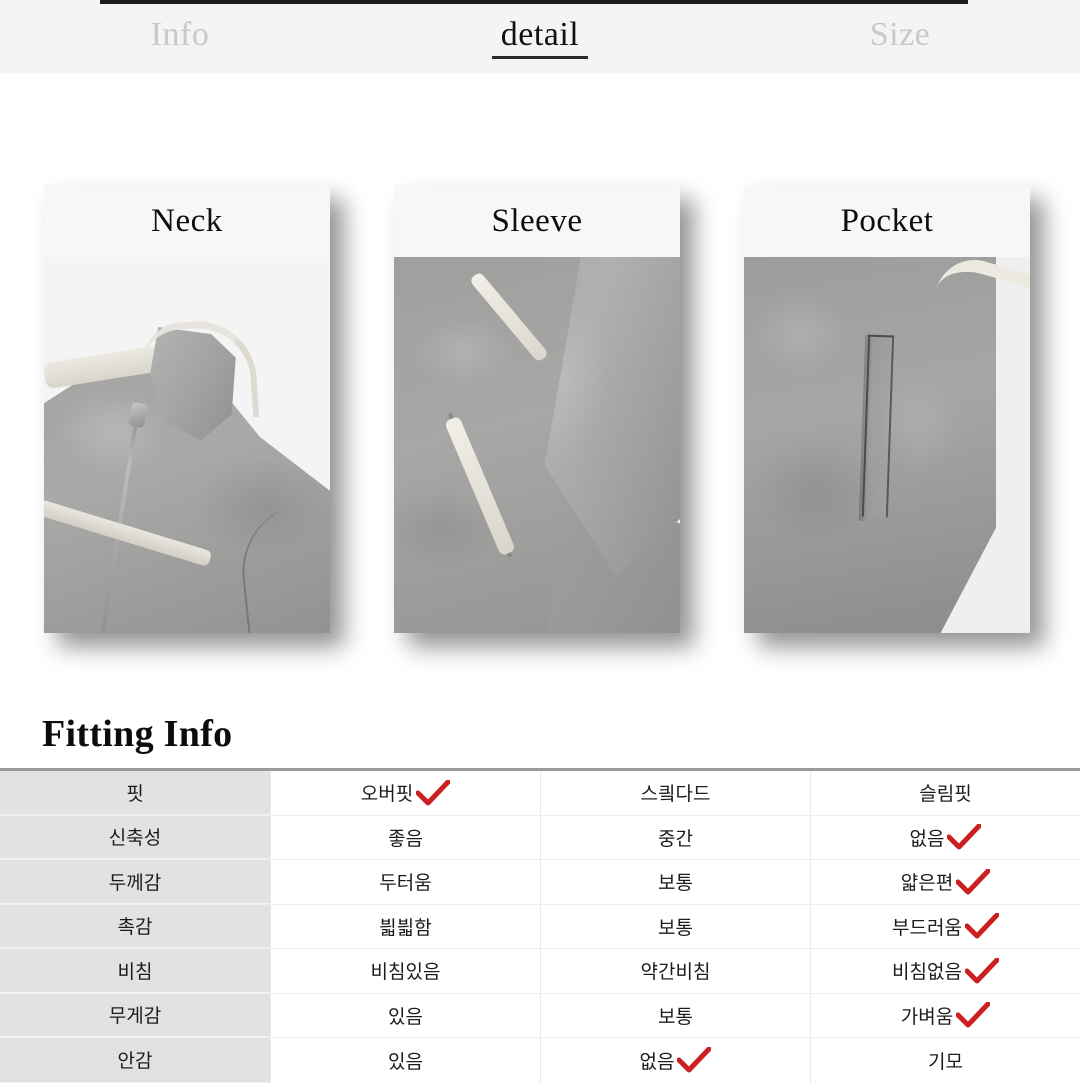  I want to click on tab-info-label: Info, so click(180, 34).